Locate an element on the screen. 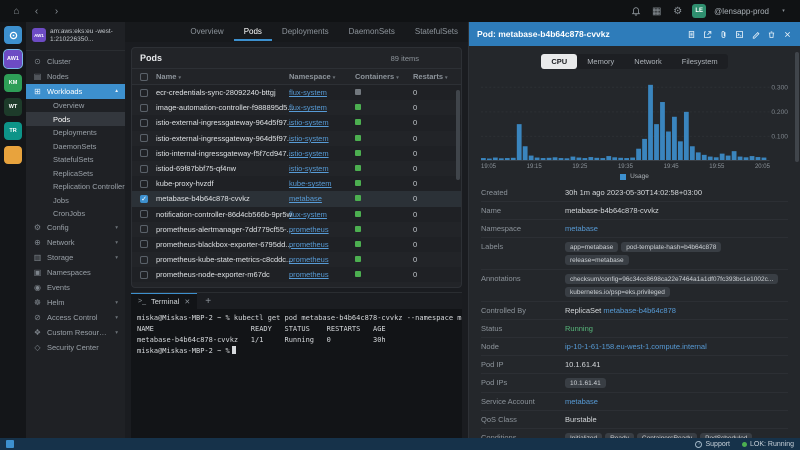  sidebar-item-helm: ☸ Helm ▾ is located at coordinates (75, 302).